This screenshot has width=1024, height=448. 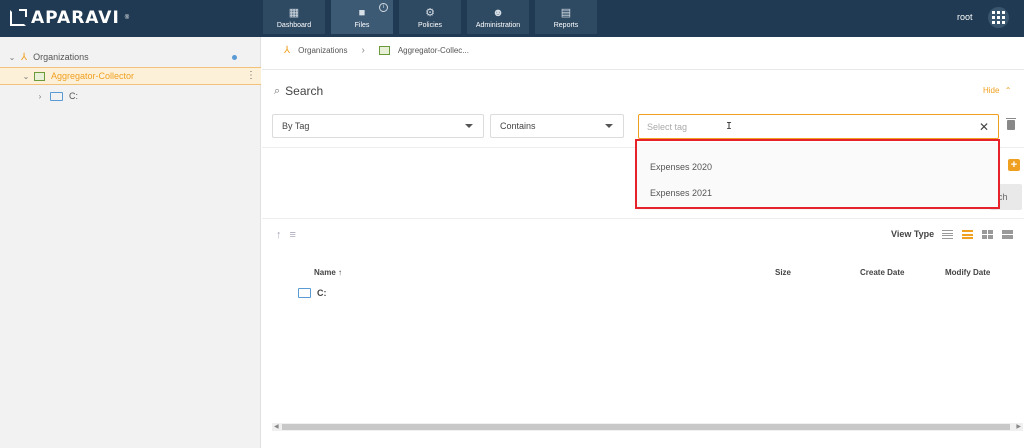 I want to click on more-options-icon: ⋮, so click(x=251, y=76).